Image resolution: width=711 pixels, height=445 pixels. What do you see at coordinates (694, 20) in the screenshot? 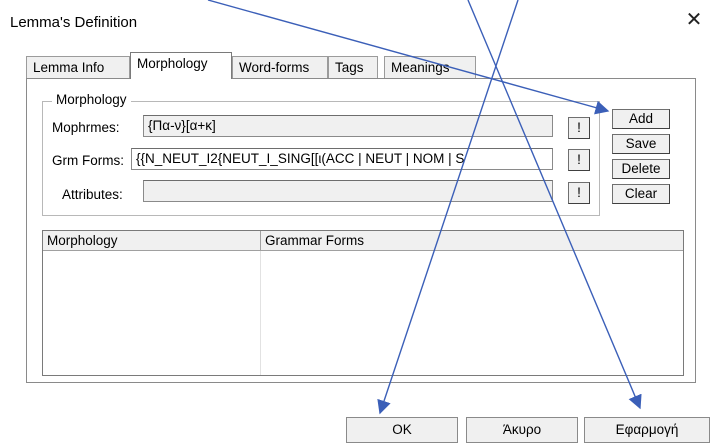
I see `close-icon: ✕` at bounding box center [694, 20].